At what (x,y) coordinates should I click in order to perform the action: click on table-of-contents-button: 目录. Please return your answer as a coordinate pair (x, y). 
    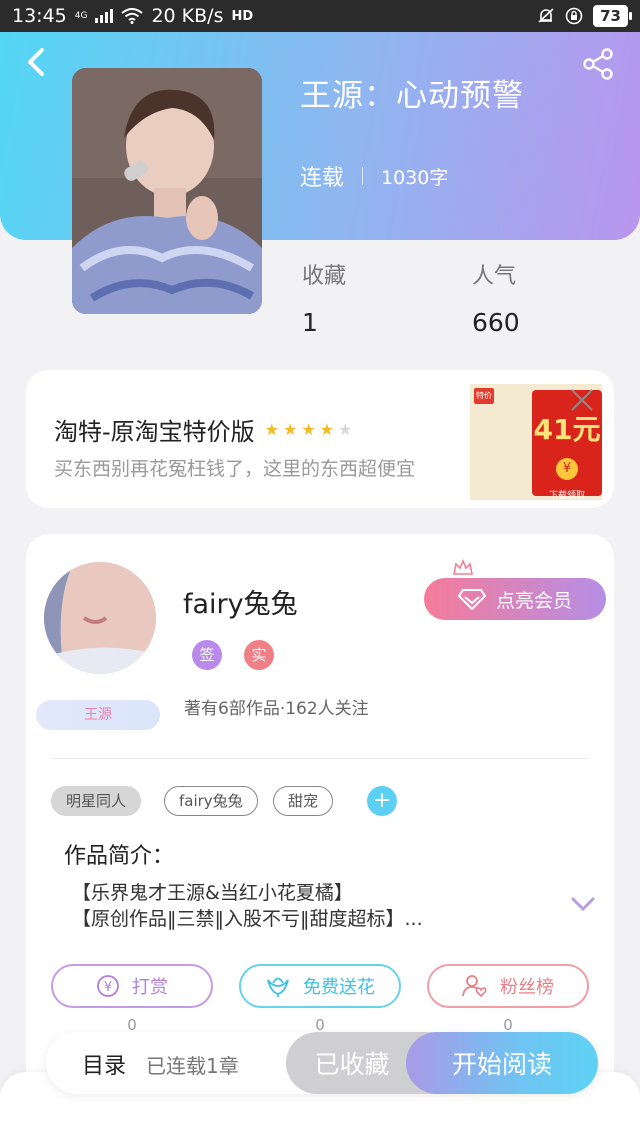
    Looking at the image, I should click on (104, 1064).